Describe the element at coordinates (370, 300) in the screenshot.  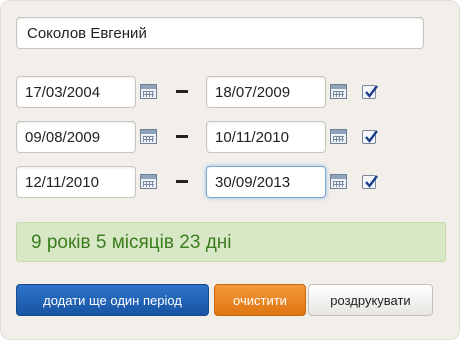
I see `print-button: роздрукувати` at that location.